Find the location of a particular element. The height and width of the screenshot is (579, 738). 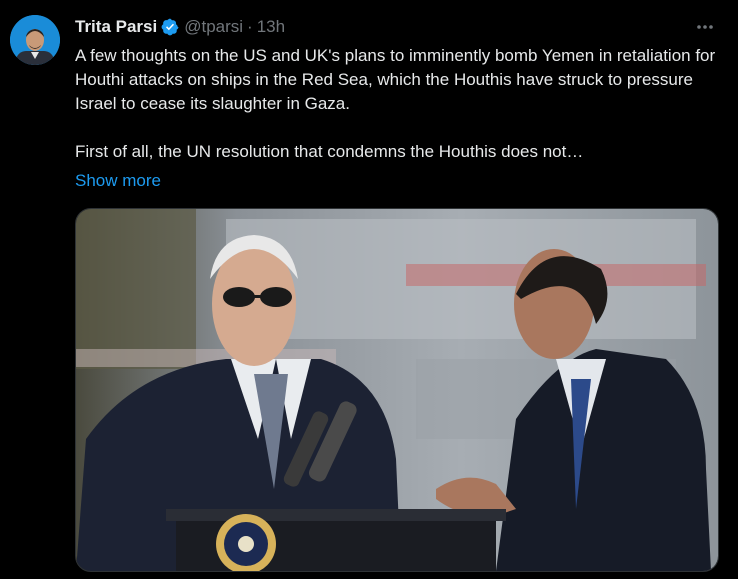

show-more-link: Show more is located at coordinates (118, 181).